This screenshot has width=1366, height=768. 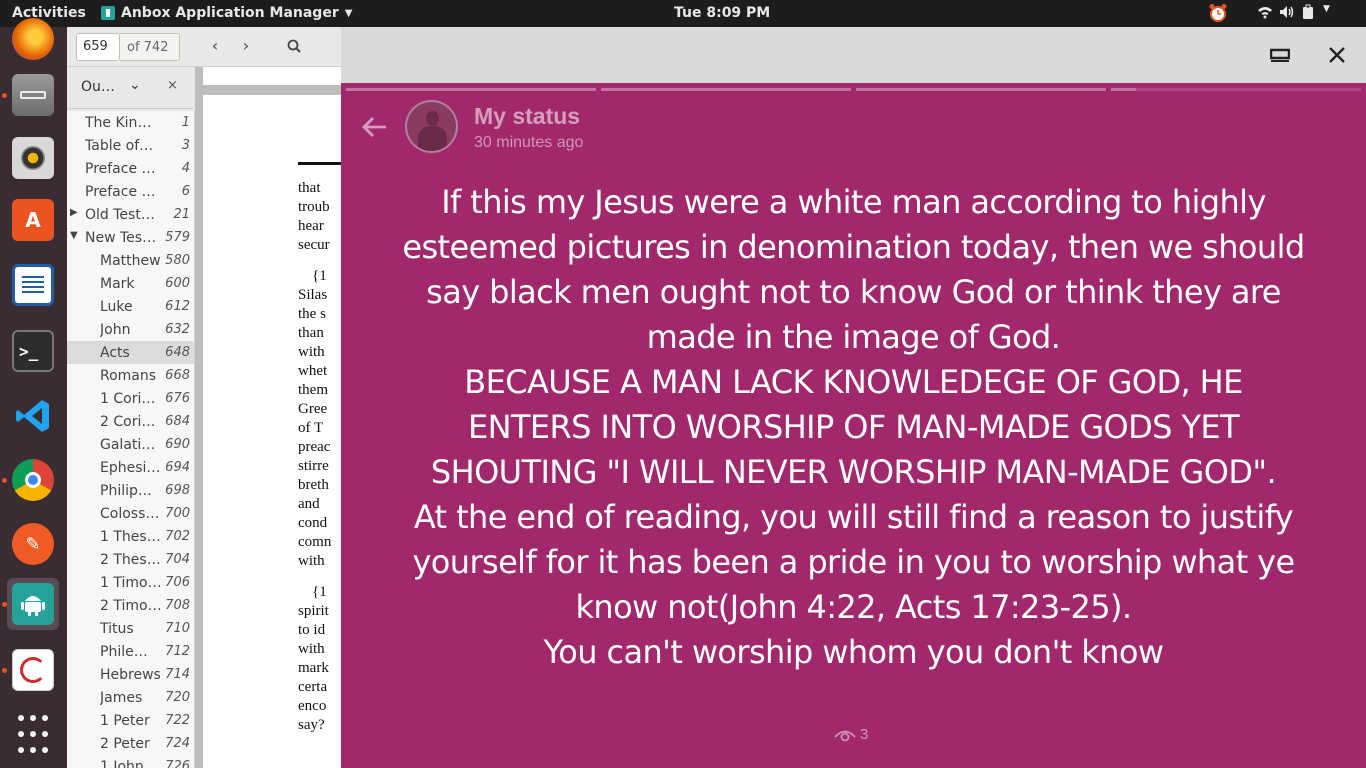 I want to click on outline-item-page: 21, so click(x=181, y=214).